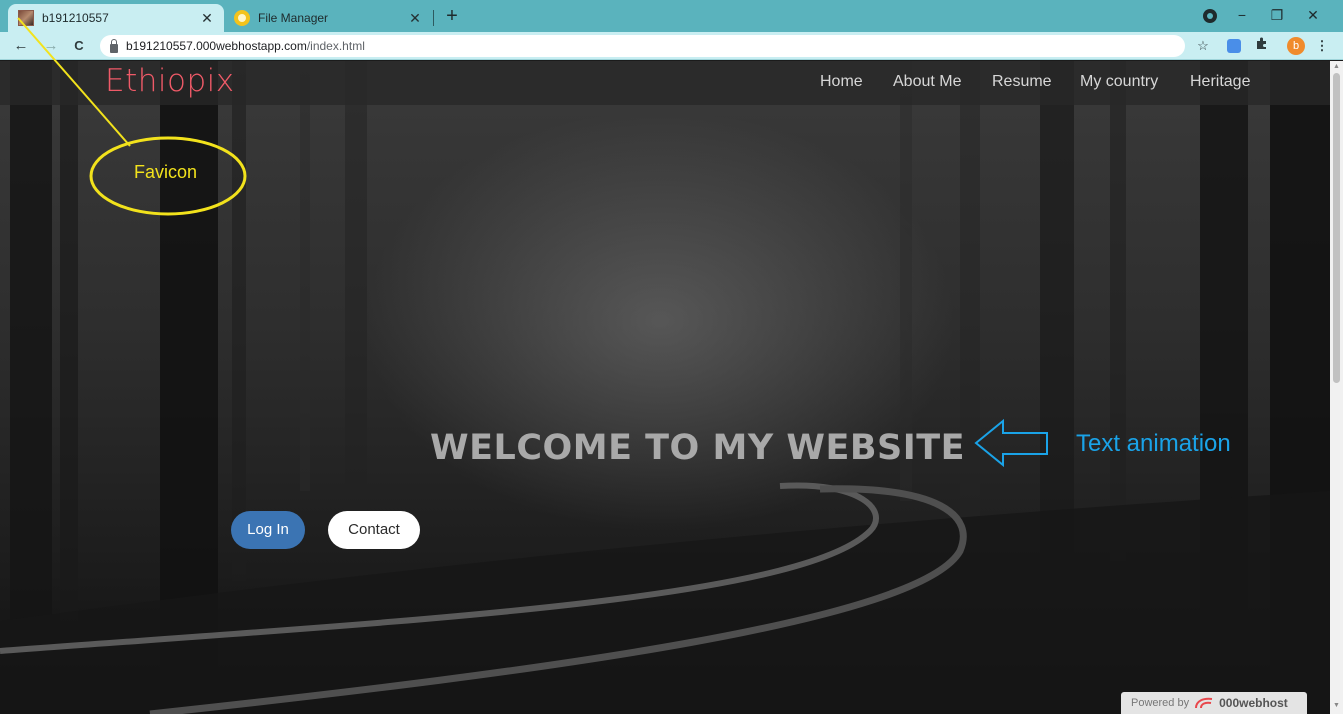 The width and height of the screenshot is (1343, 714). I want to click on close-window-button: ✕, so click(1313, 16).